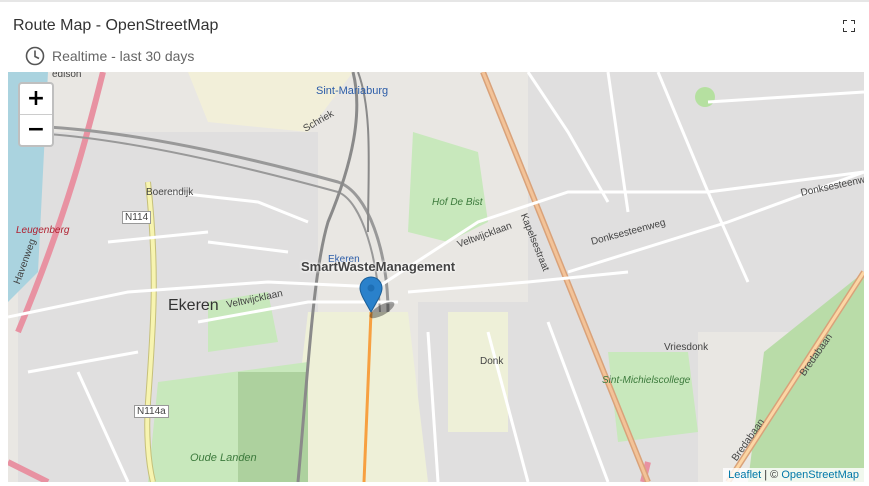 Image resolution: width=869 pixels, height=486 pixels. What do you see at coordinates (193, 305) in the screenshot?
I see `label-ekeren: Ekeren` at bounding box center [193, 305].